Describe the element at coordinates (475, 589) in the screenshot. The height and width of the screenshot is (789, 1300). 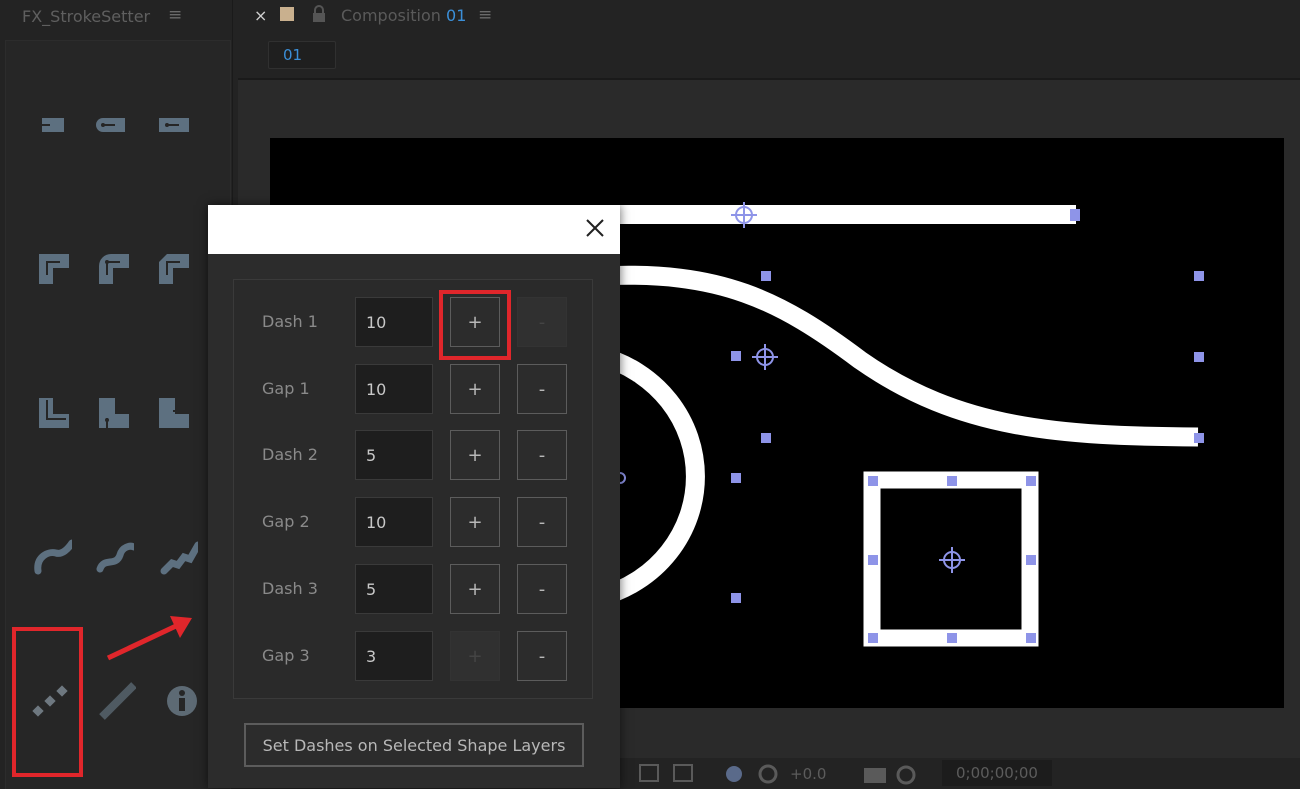
I see `dash-3-plus-button: +` at that location.